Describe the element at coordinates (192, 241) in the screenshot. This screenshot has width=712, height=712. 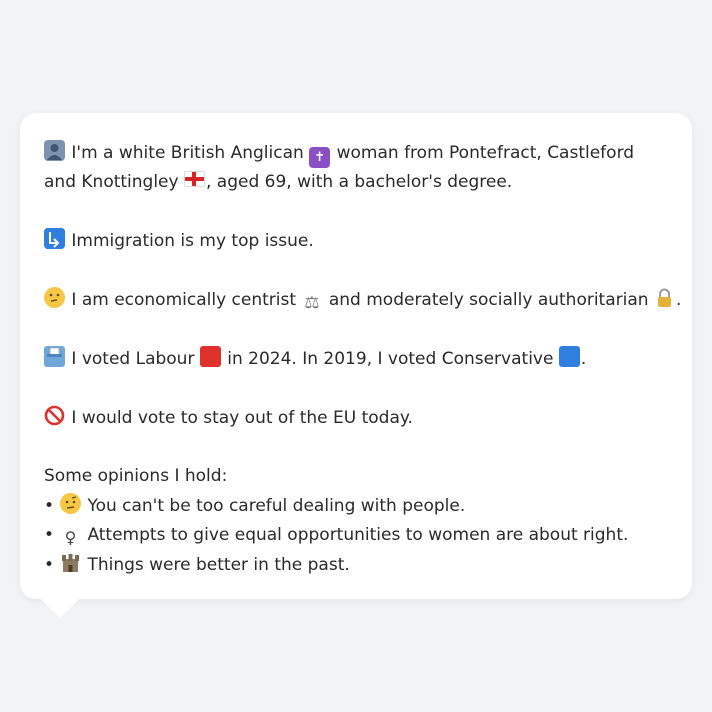
I see `top-issue-text: Immigration is my top issue.` at that location.